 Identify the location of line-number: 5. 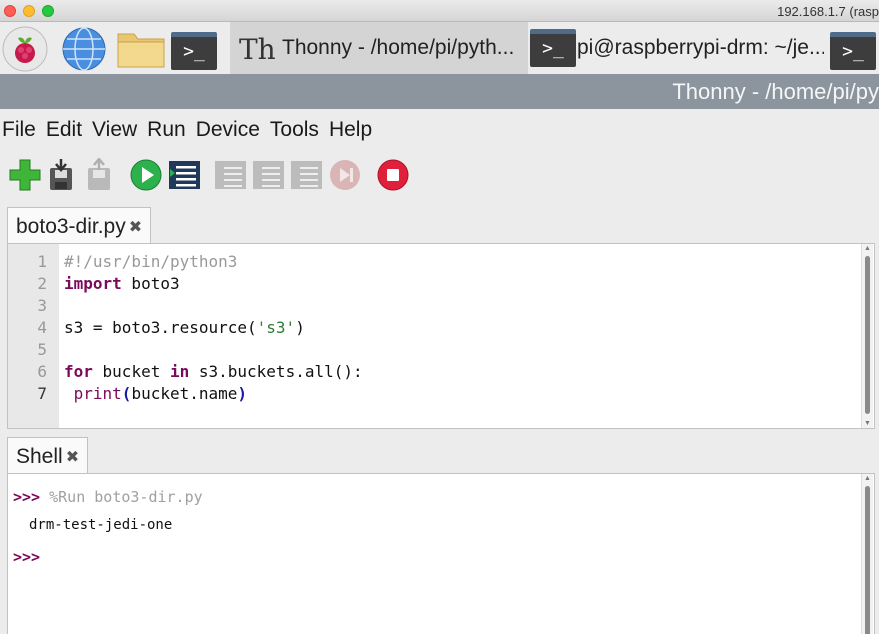
(42, 349).